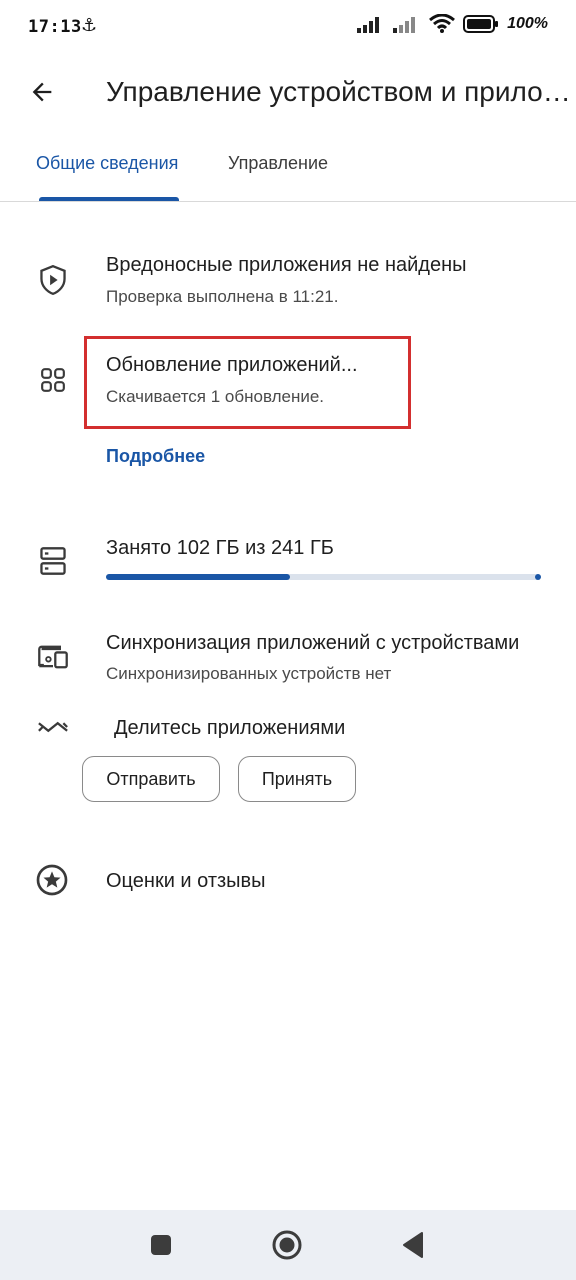  I want to click on security-title: Вредоносные приложения не найдены, so click(286, 265).